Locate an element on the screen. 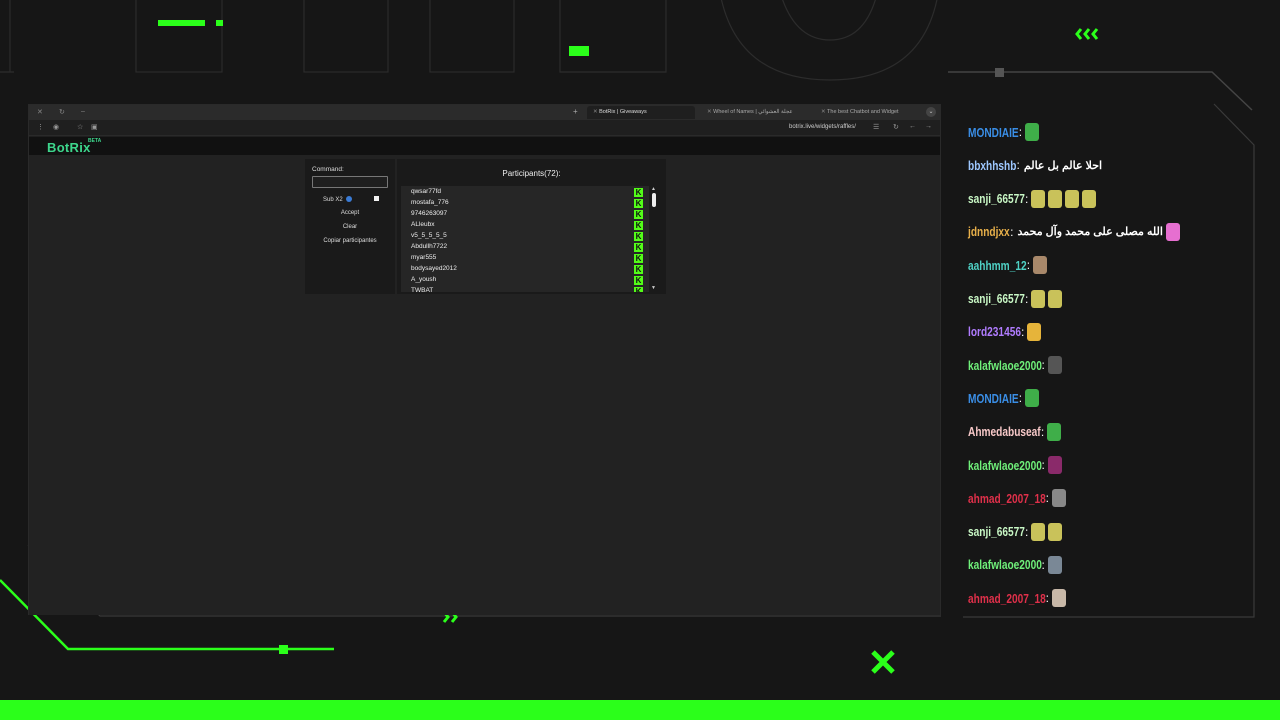 This screenshot has width=1280, height=720. tab-botrix: ✕ BotRix | Giveaways is located at coordinates (641, 112).